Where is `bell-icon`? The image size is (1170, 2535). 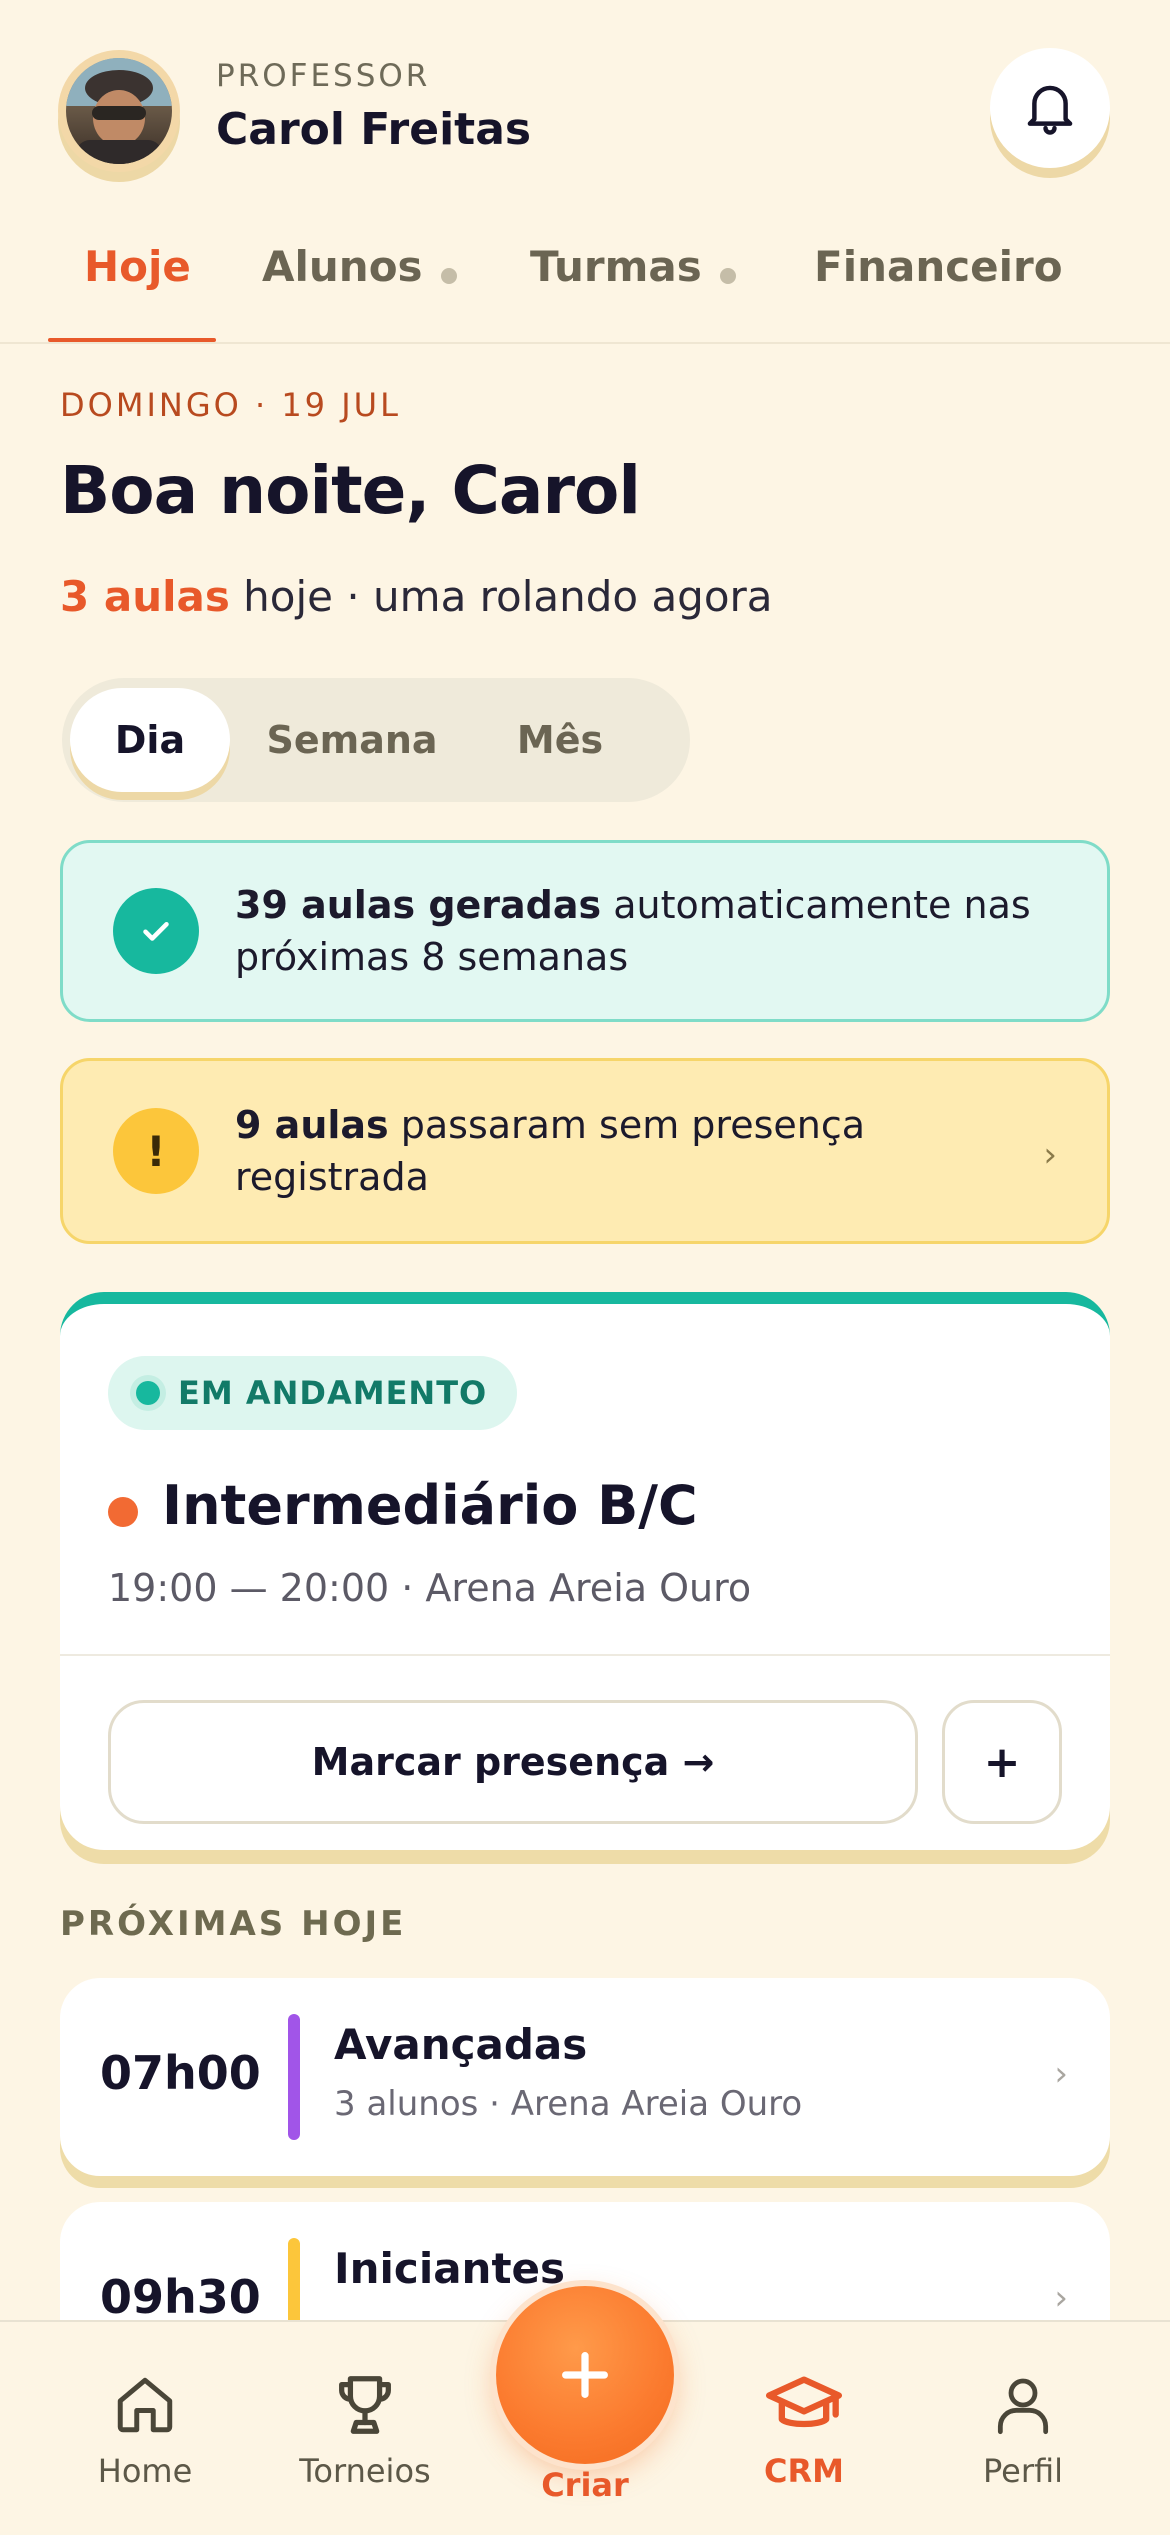 bell-icon is located at coordinates (1050, 110).